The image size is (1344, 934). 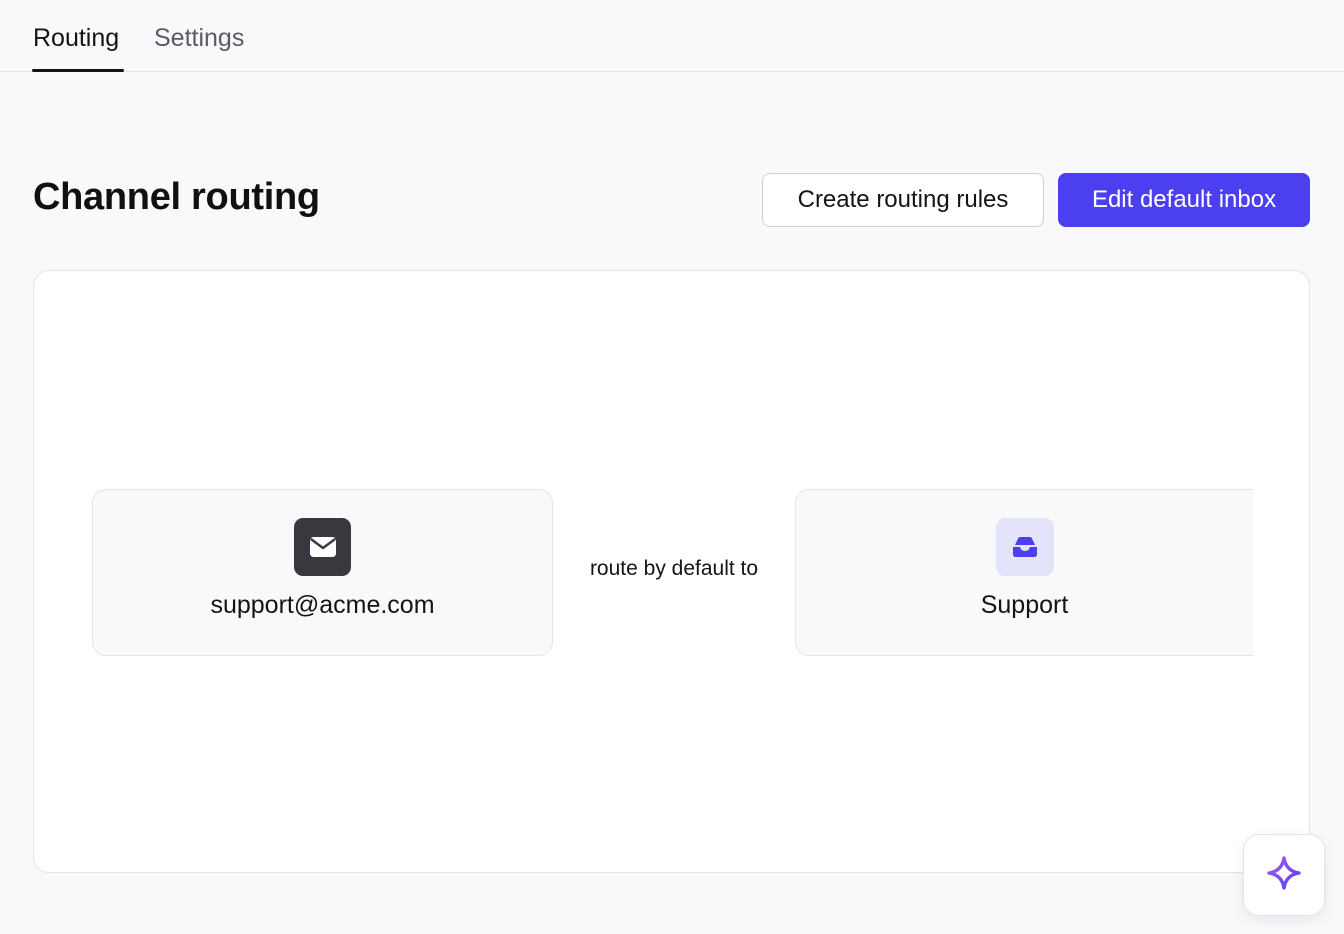 I want to click on destination-inbox-node: Support, so click(x=1024, y=572).